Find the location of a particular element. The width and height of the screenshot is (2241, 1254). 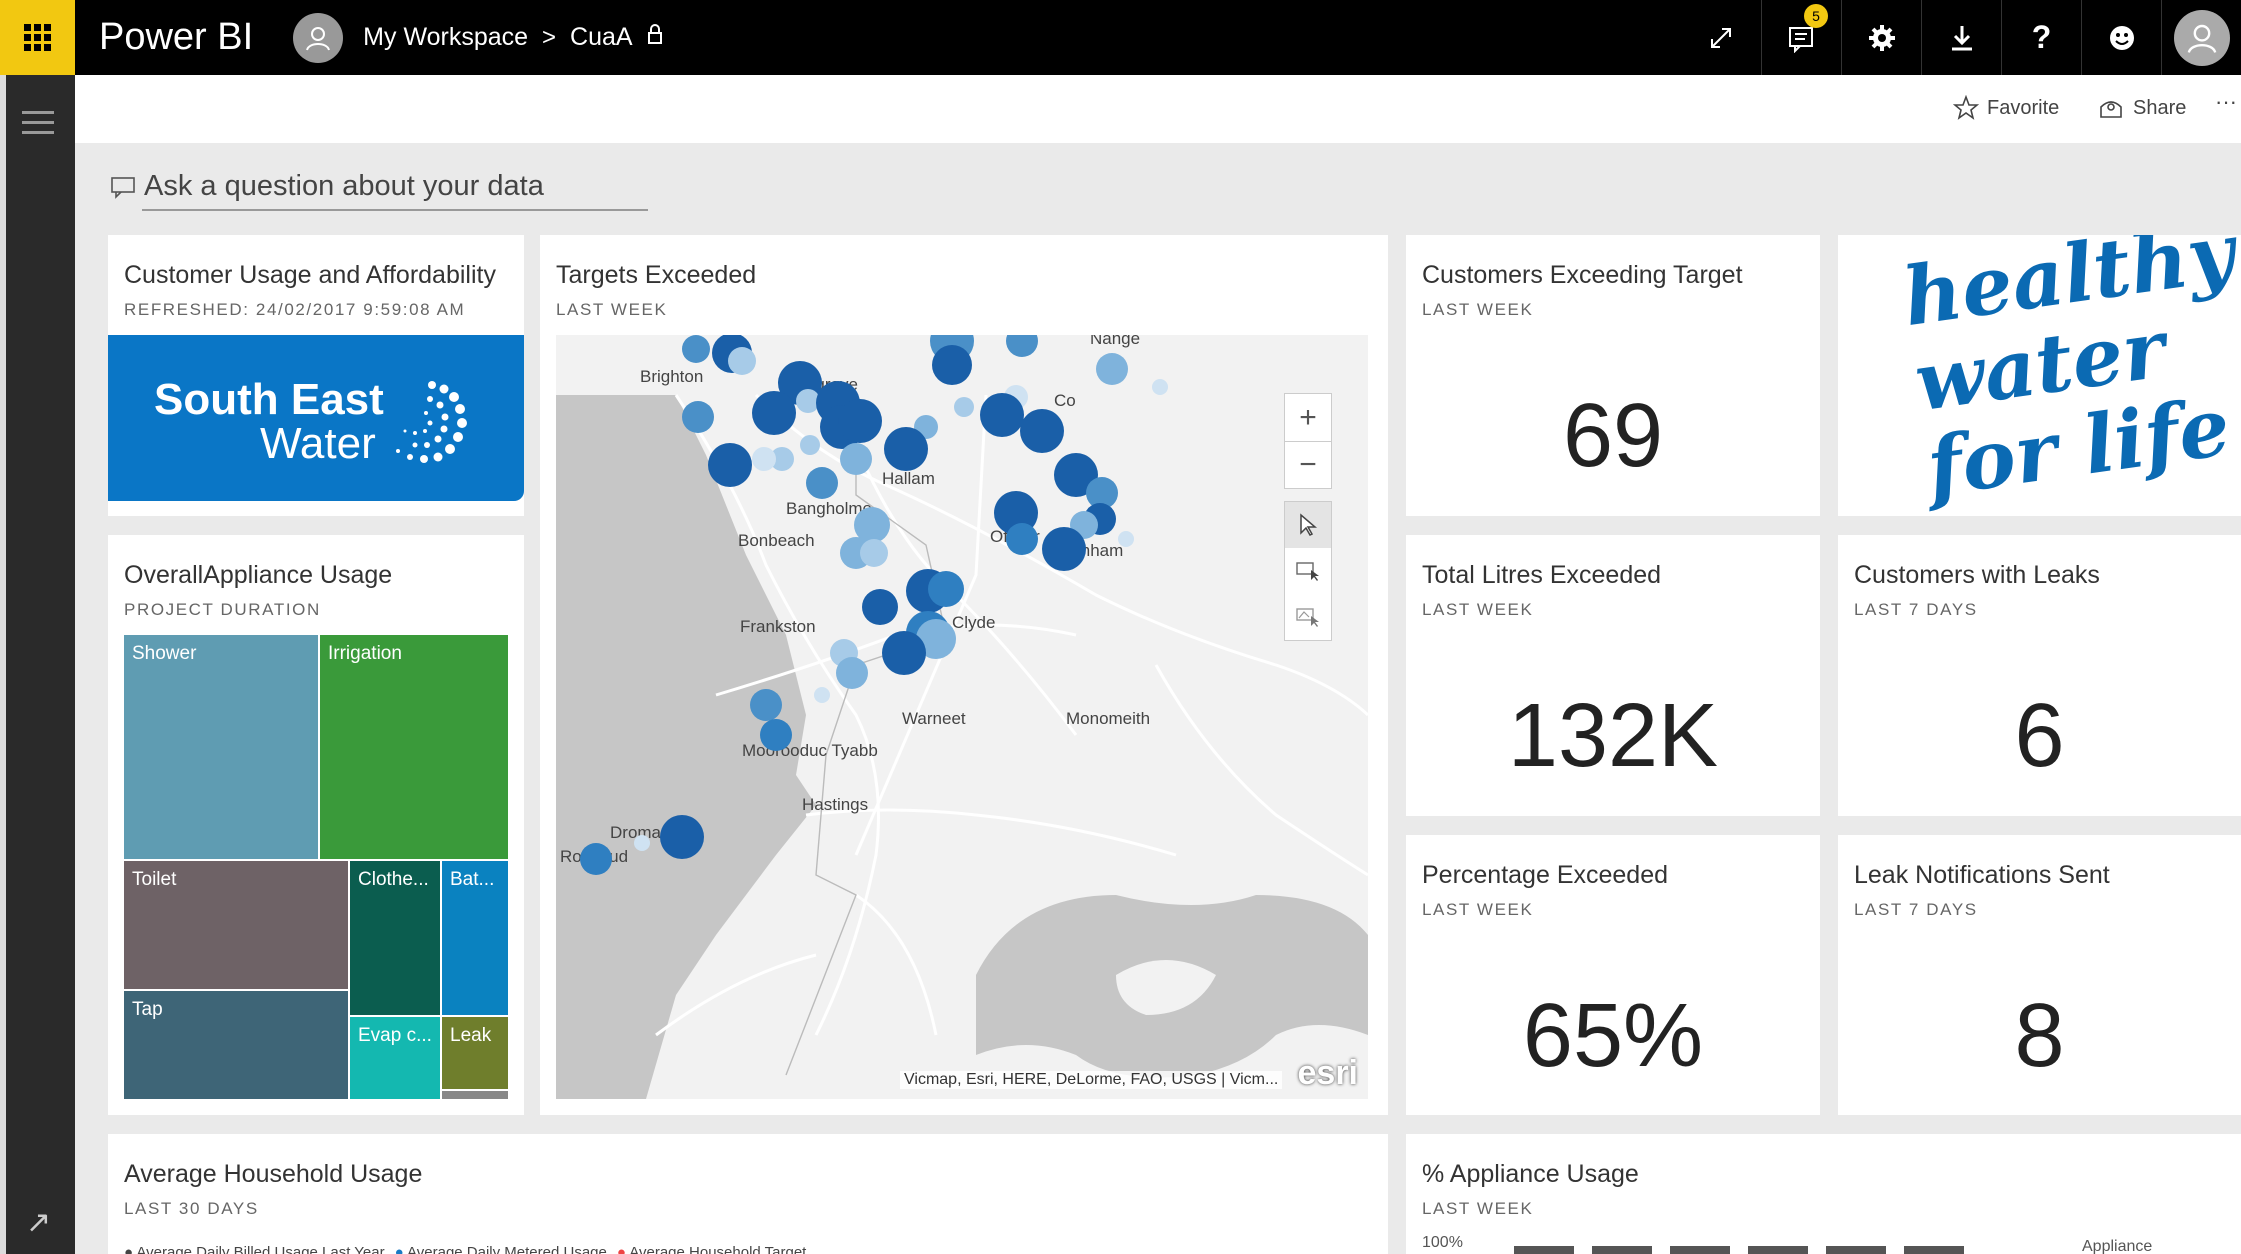

fullscreen-button is located at coordinates (1721, 37).